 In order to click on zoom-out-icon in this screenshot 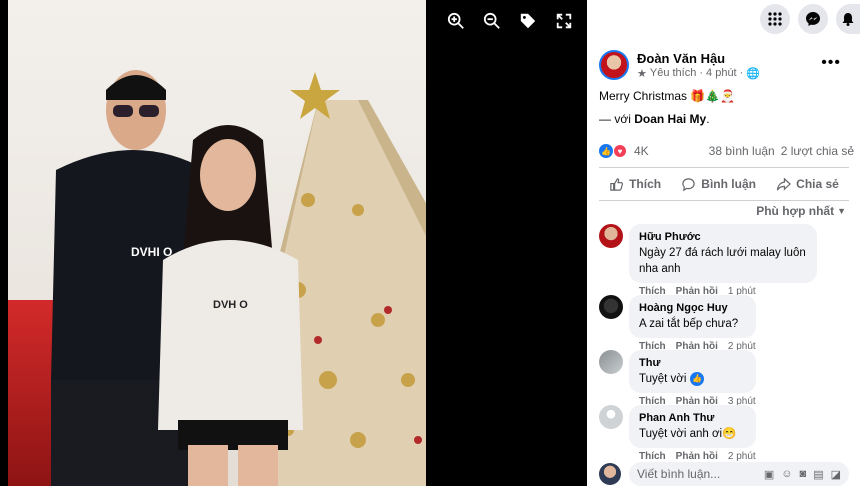, I will do `click(492, 21)`.